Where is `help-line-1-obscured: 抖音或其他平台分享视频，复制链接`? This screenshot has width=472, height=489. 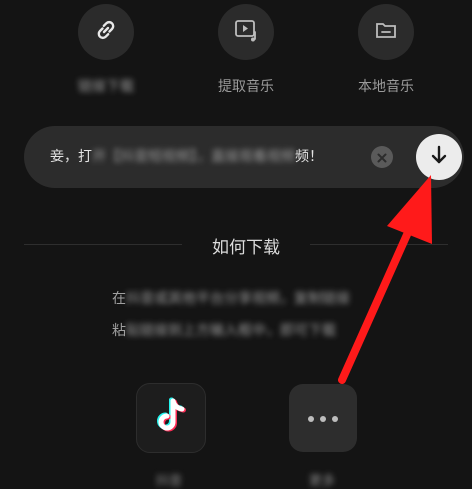
help-line-1-obscured: 抖音或其他平台分享视频，复制链接 is located at coordinates (238, 299).